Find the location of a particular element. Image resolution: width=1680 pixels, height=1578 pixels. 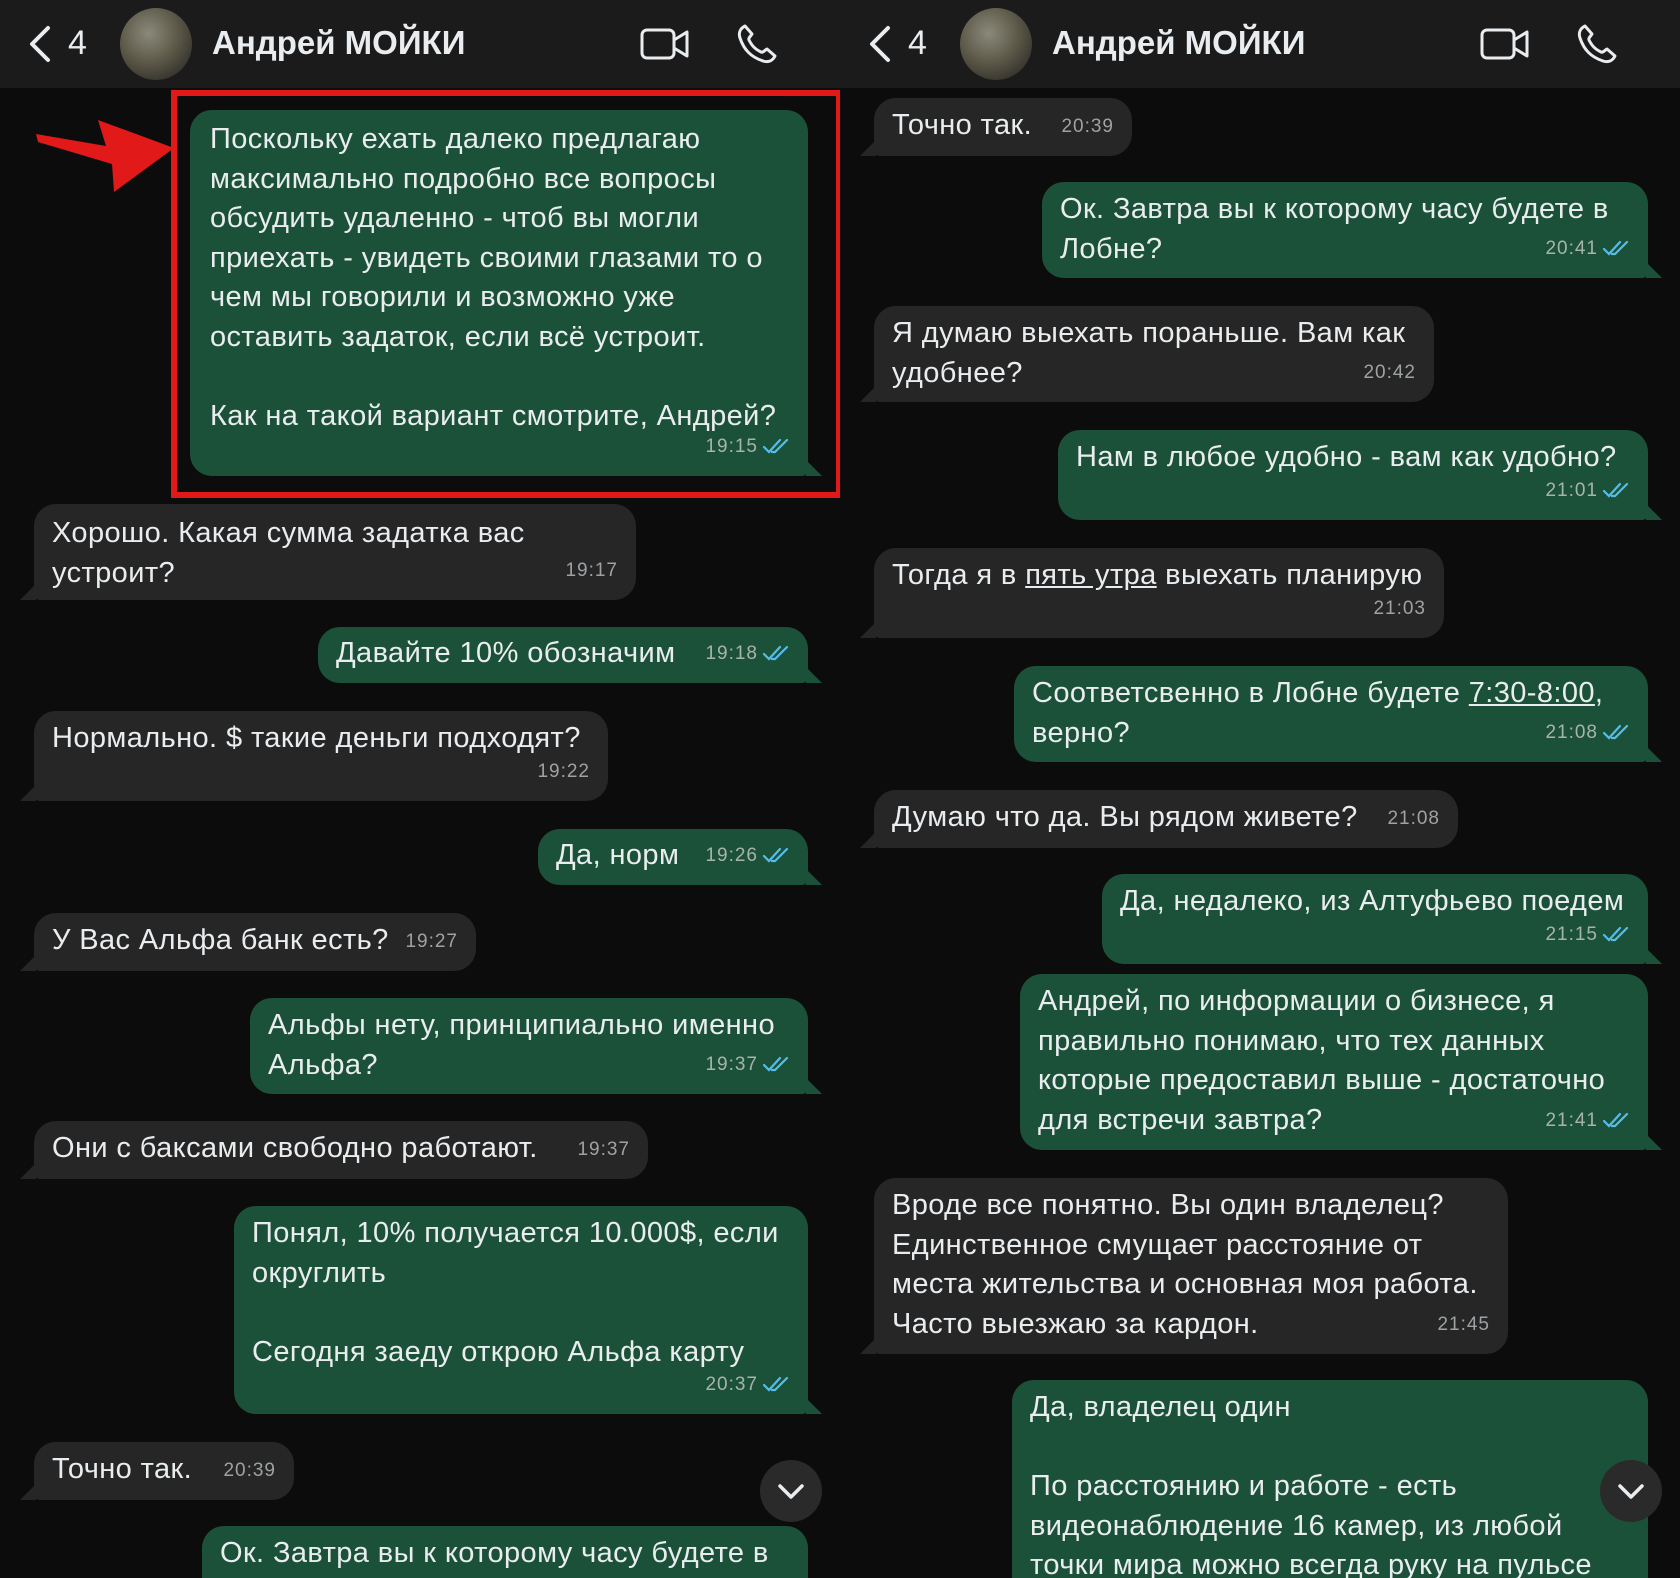

message-text: Ок. Завтра вы к которому часу будете в is located at coordinates (494, 1553).